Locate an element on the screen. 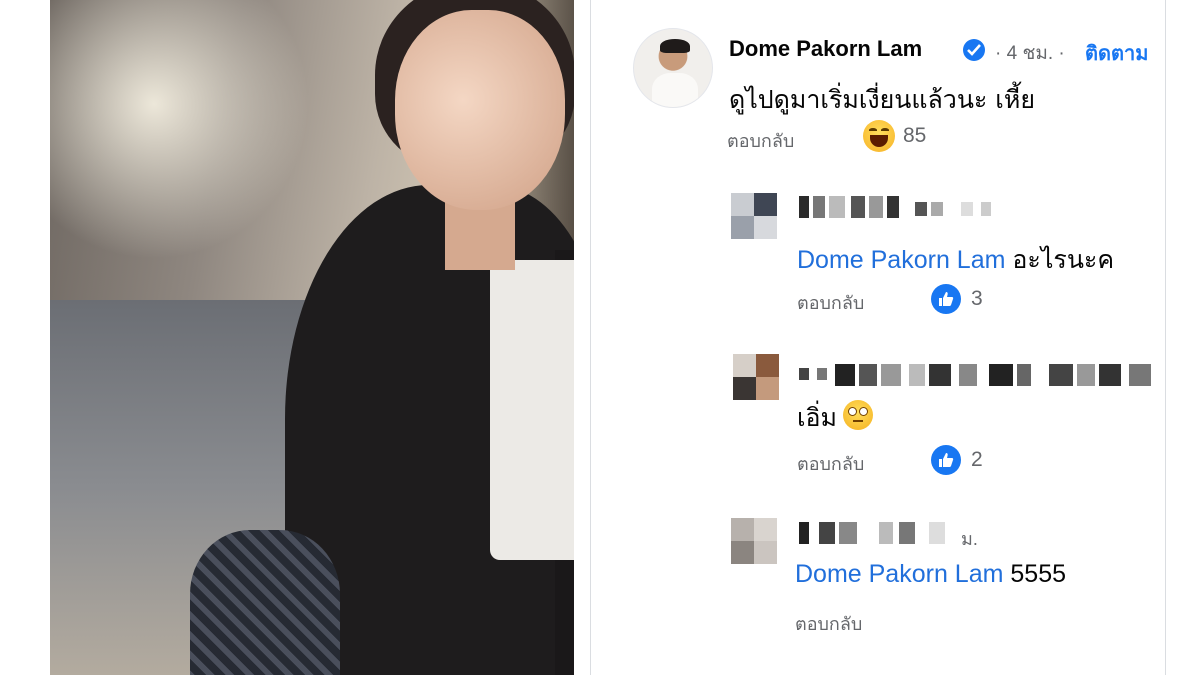 The height and width of the screenshot is (675, 1200). reaction-count: 3 is located at coordinates (977, 299).